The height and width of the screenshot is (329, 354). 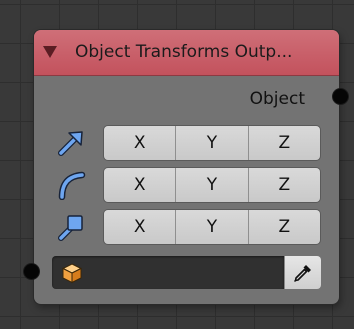 What do you see at coordinates (284, 185) in the screenshot?
I see `rotation-z-toggle: Z` at bounding box center [284, 185].